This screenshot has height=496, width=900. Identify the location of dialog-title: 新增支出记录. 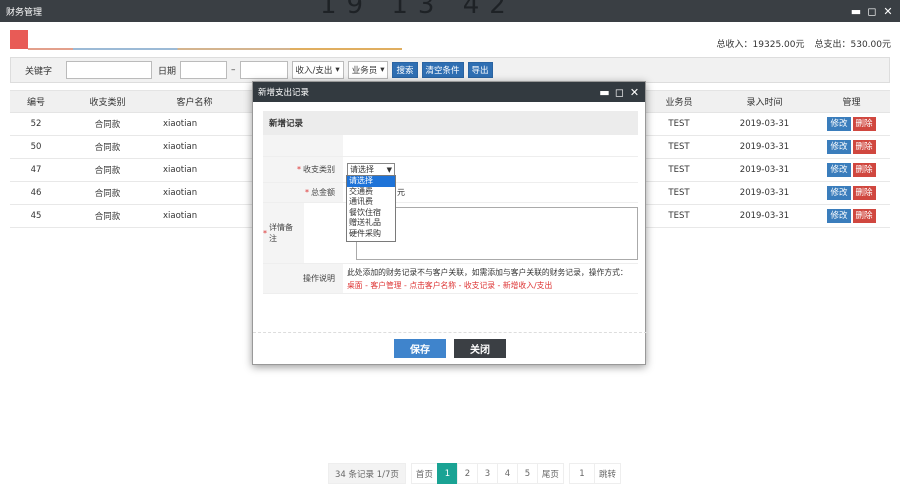
(284, 93).